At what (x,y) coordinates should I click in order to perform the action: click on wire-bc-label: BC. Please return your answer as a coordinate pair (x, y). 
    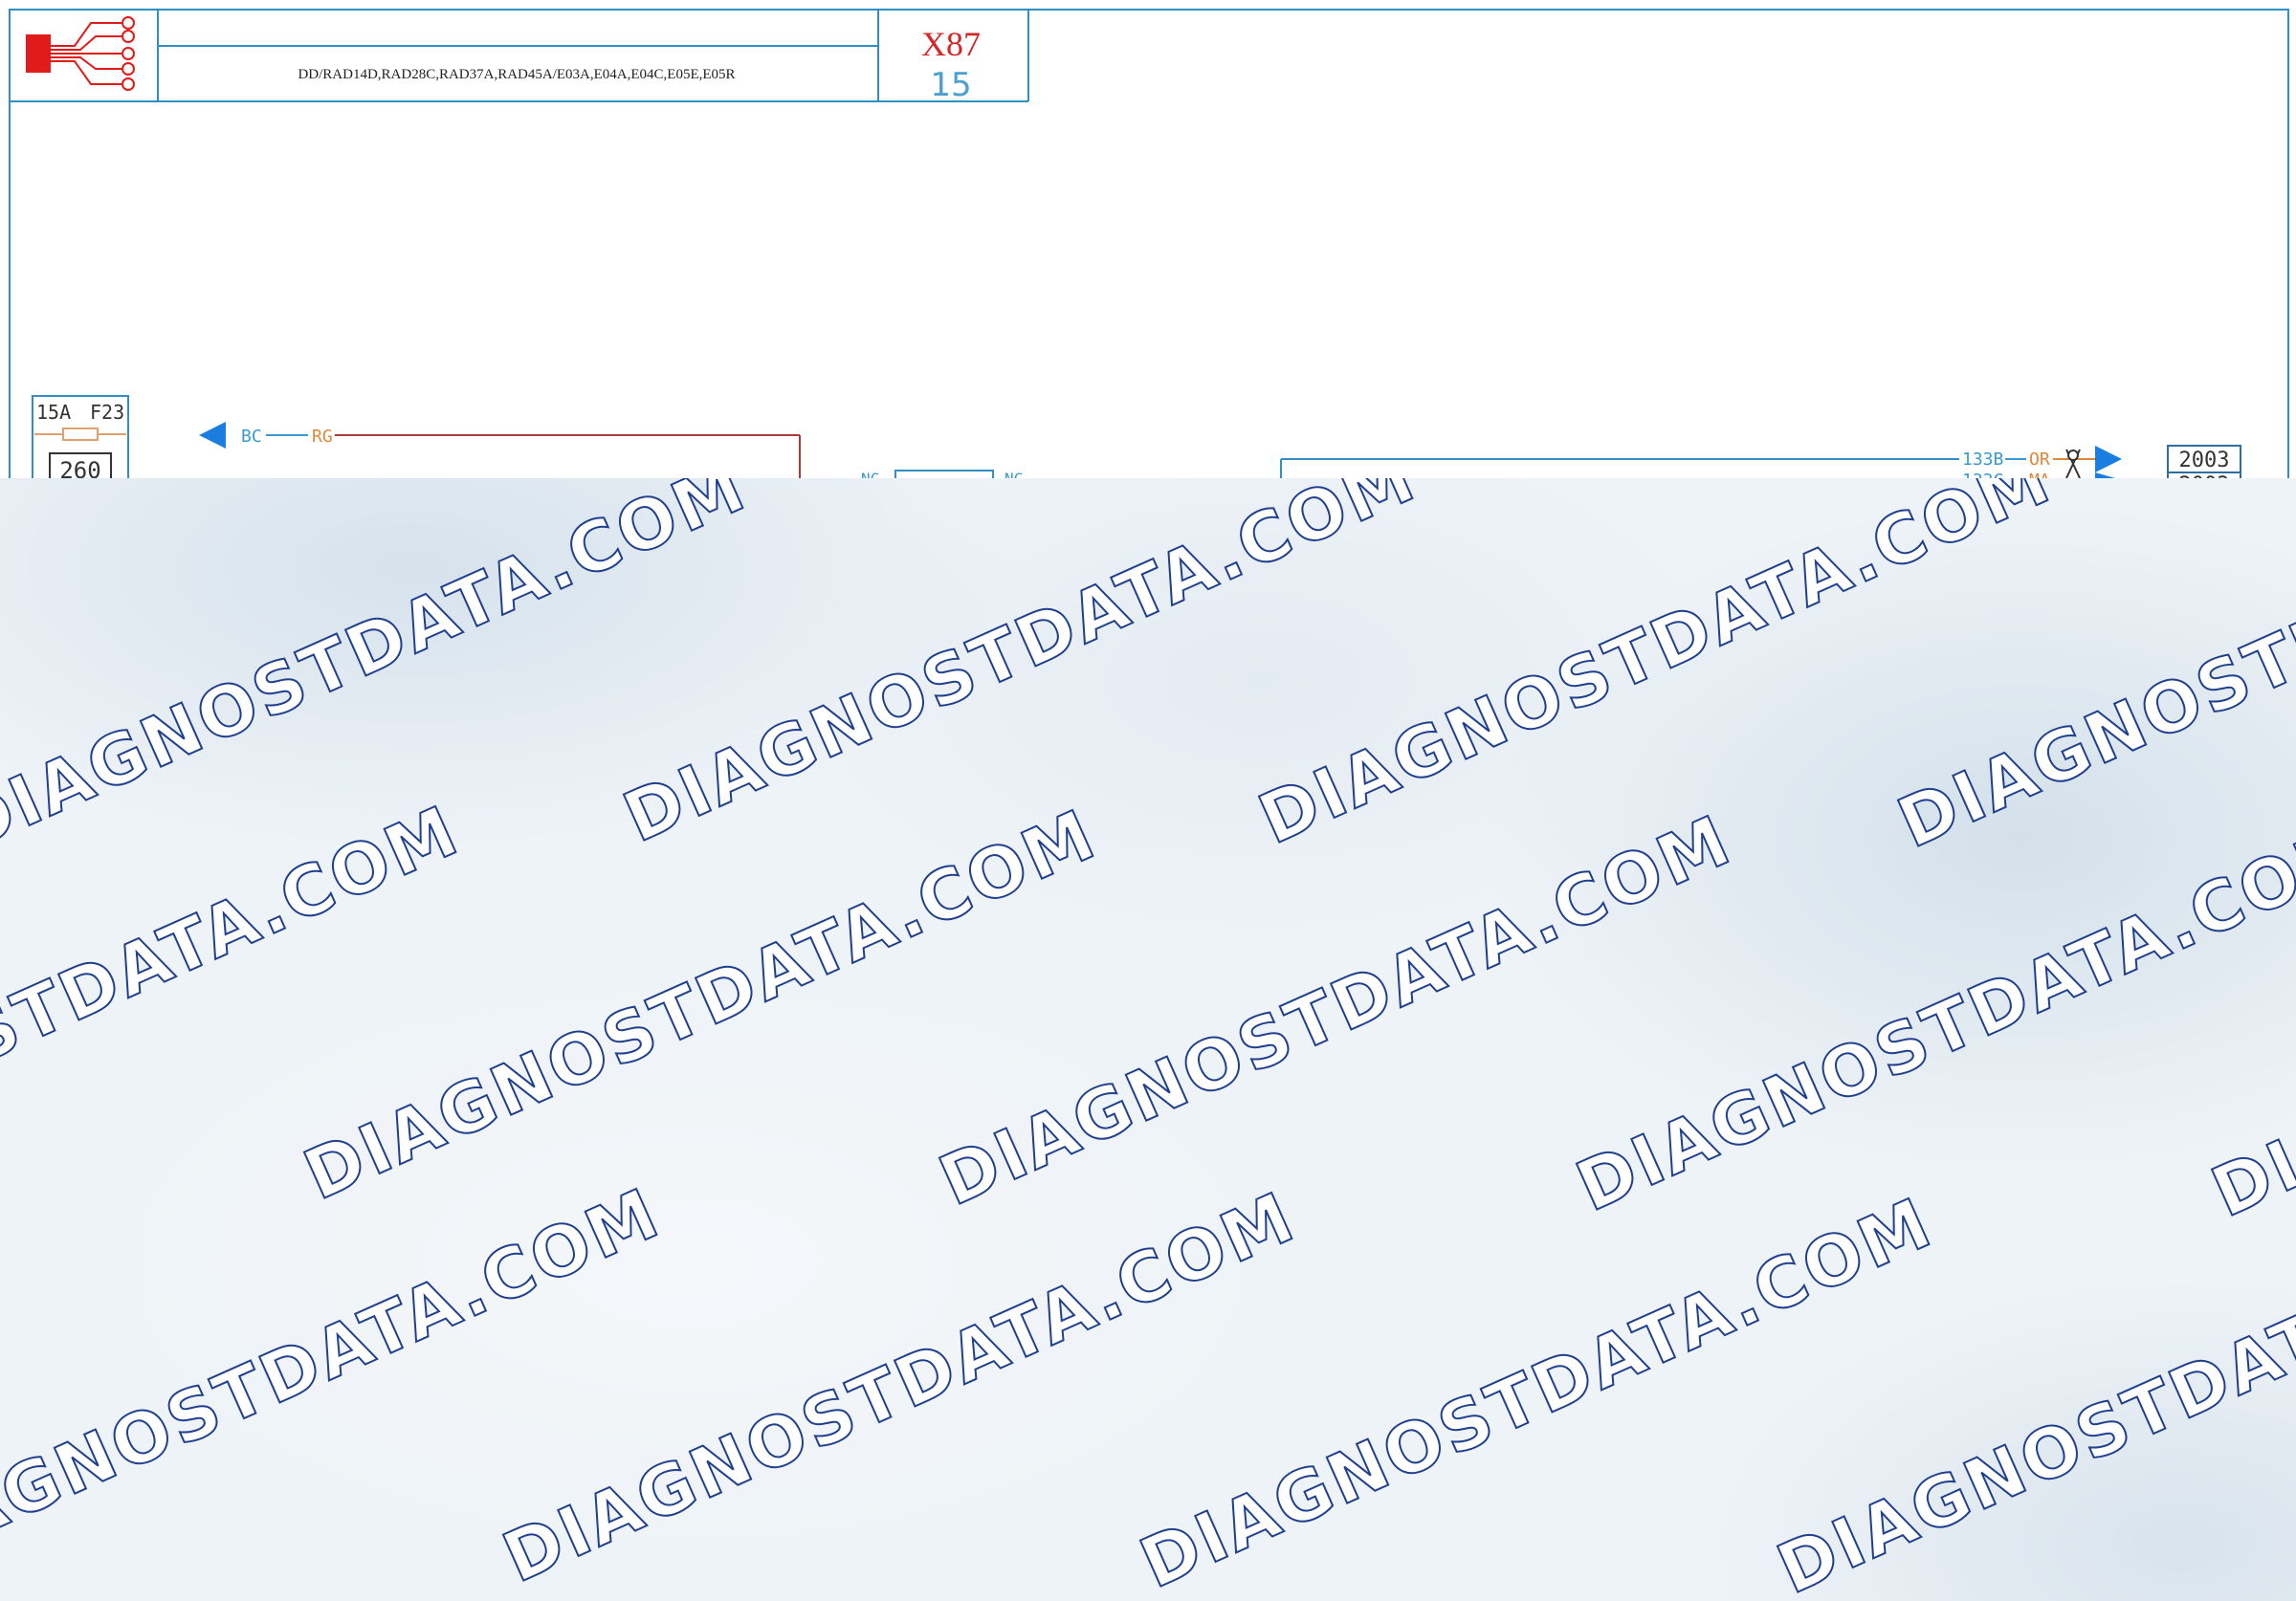
    Looking at the image, I should click on (251, 437).